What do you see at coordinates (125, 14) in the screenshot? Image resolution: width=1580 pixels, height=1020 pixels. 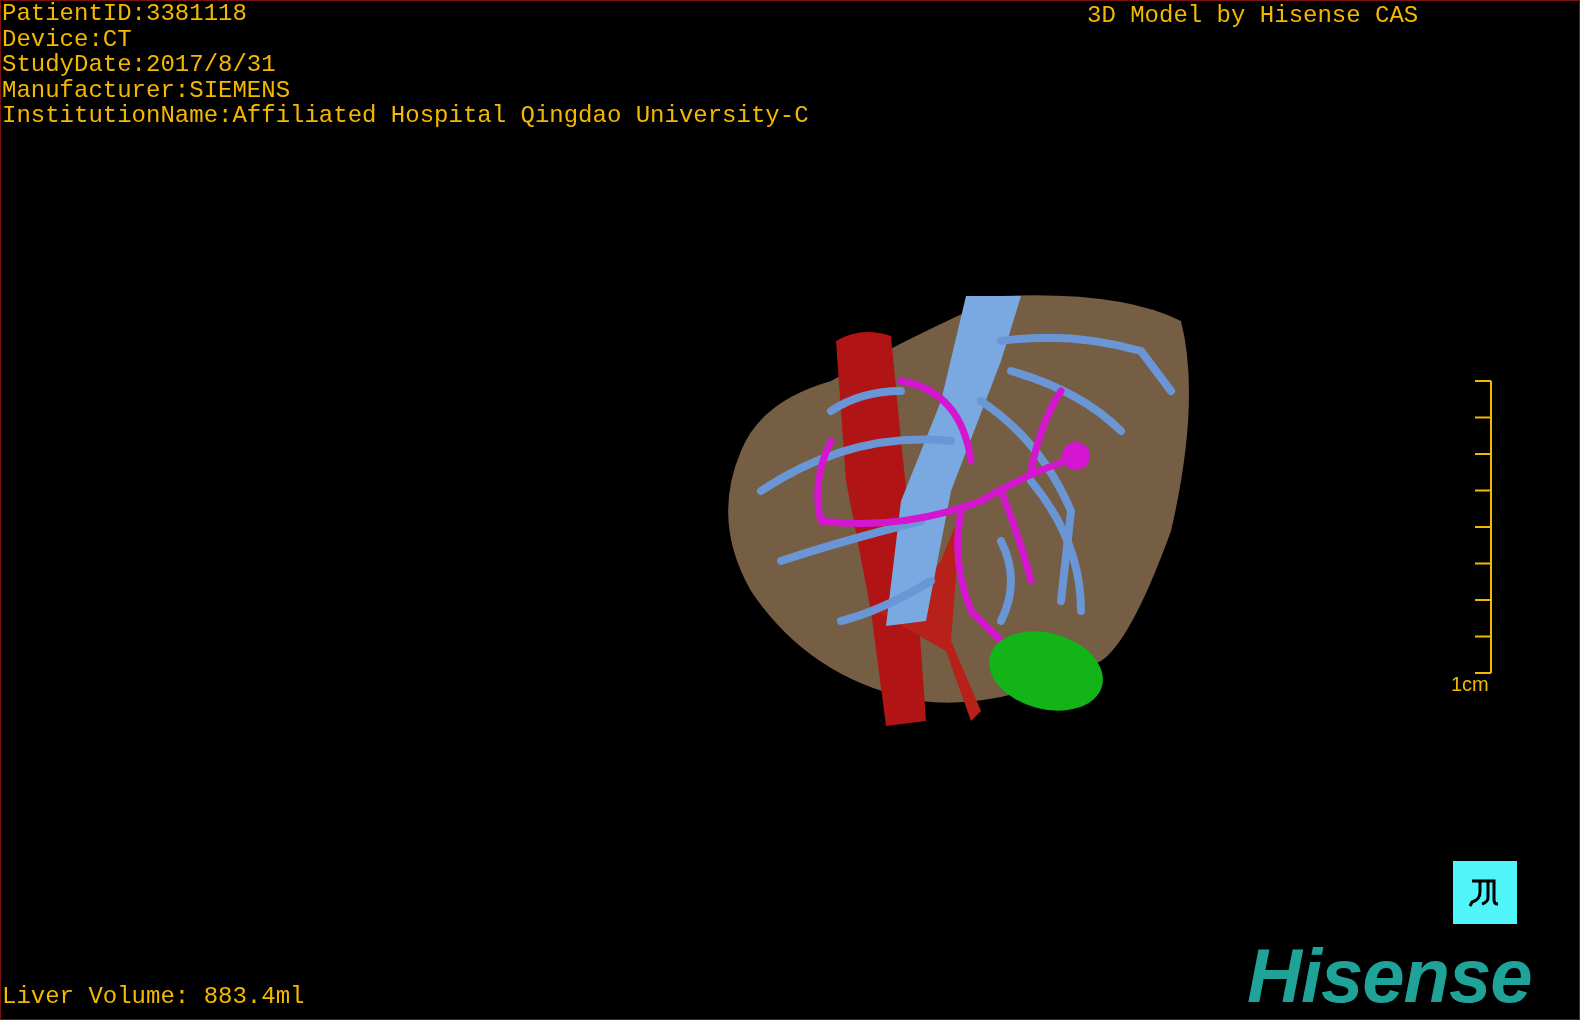 I see `patient-info-text: PatientID:3381118` at bounding box center [125, 14].